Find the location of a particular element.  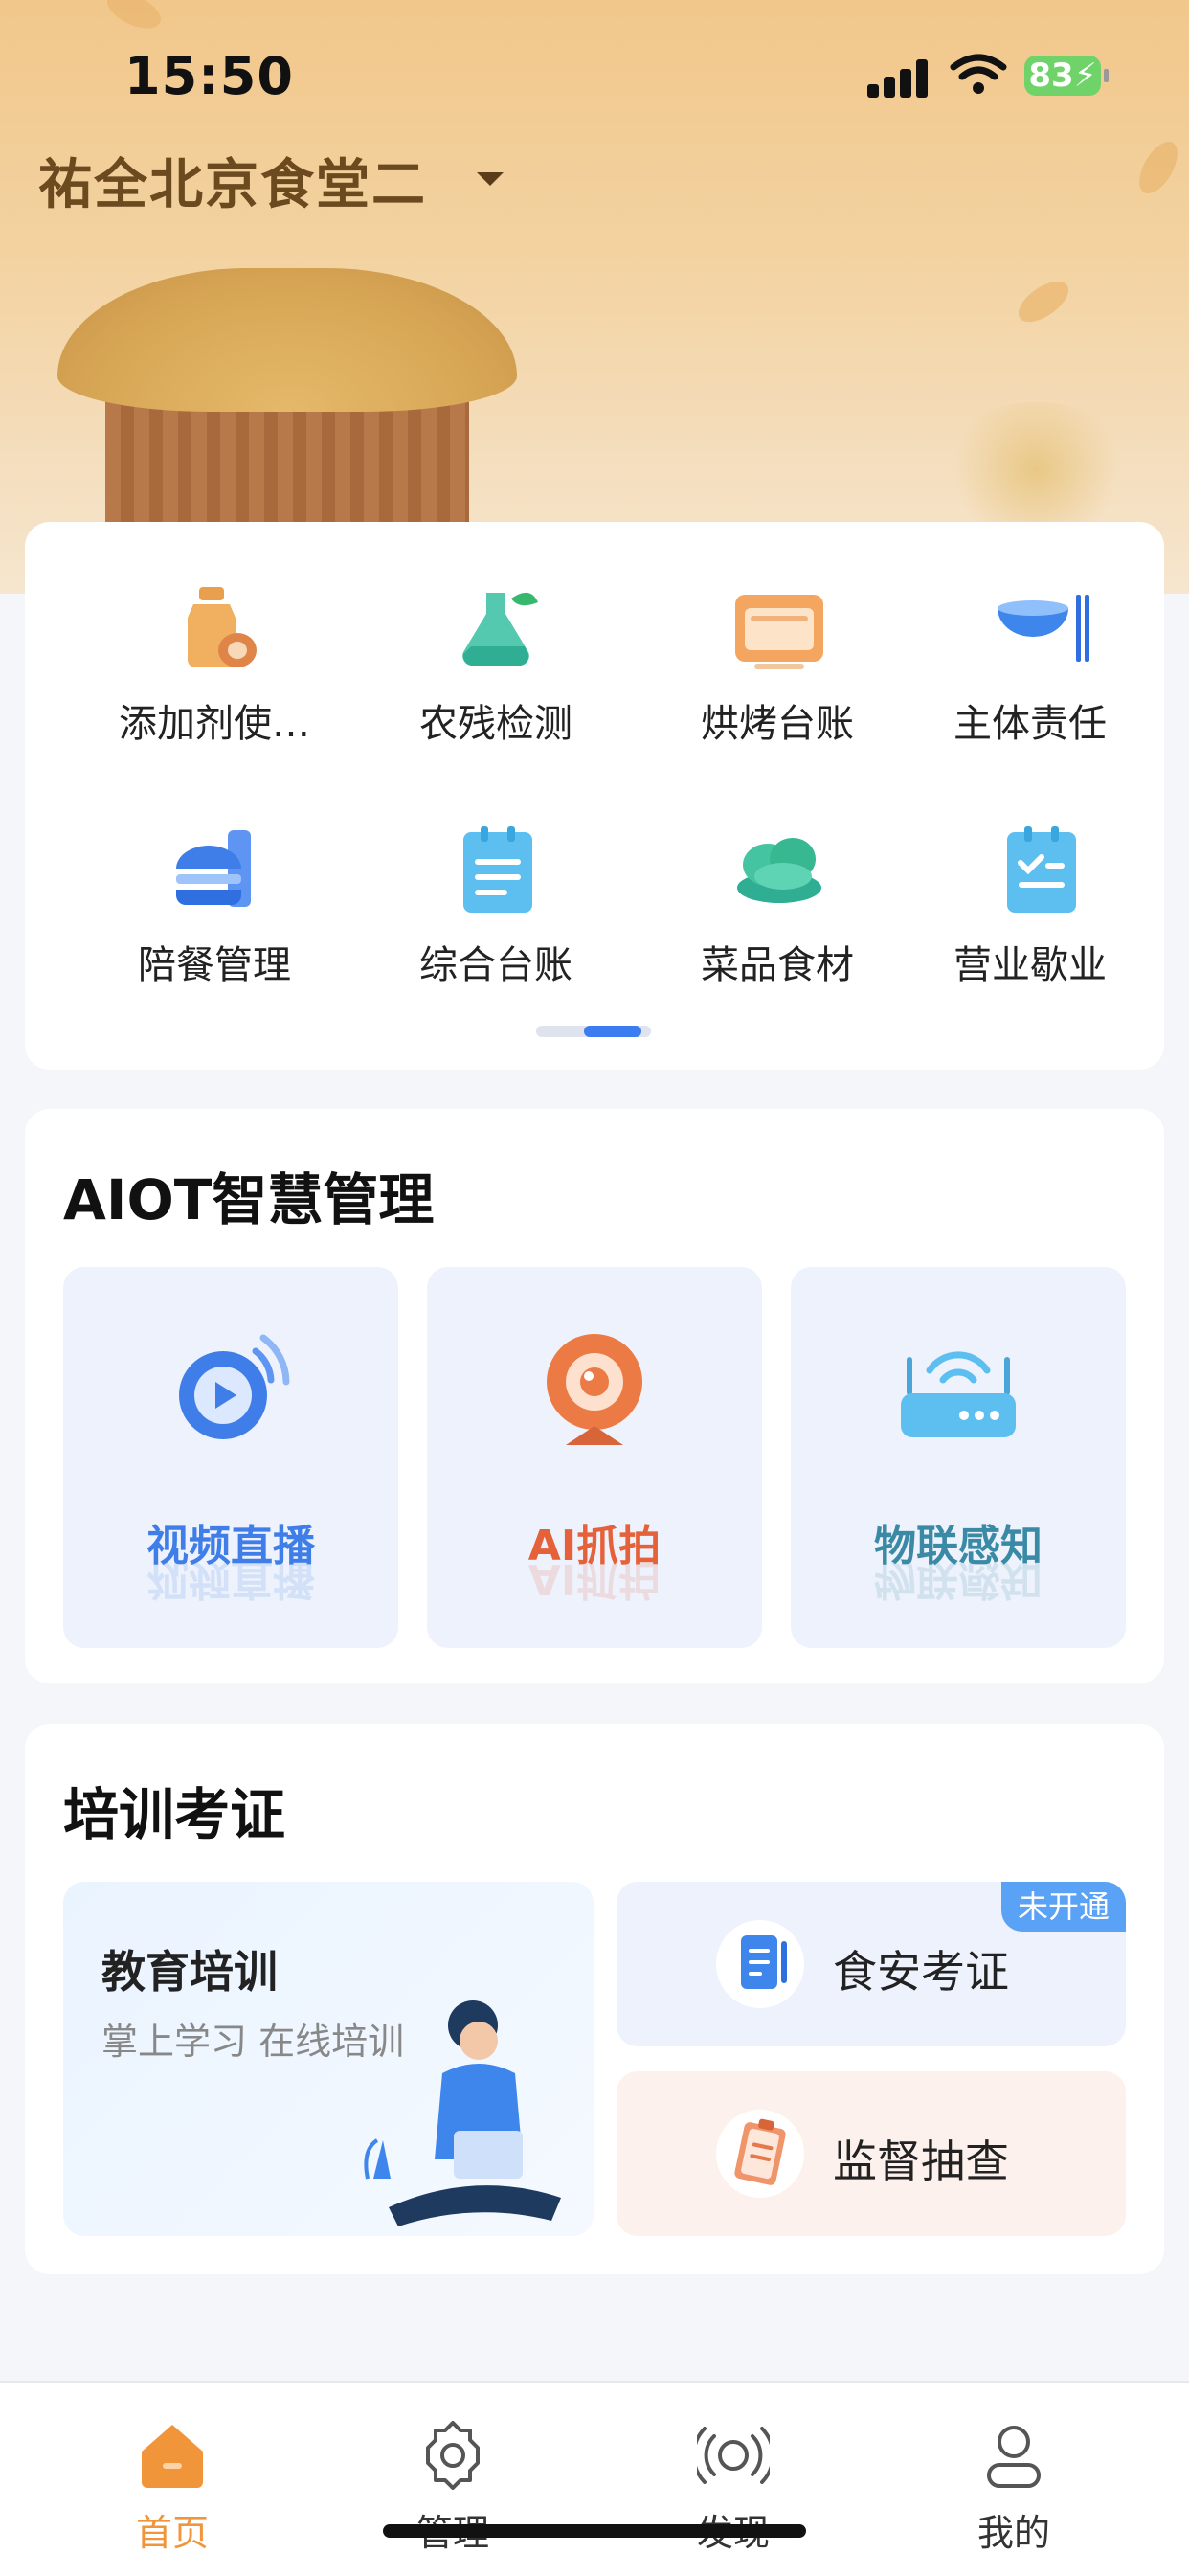

tab-label: 我的 is located at coordinates (1013, 2533).